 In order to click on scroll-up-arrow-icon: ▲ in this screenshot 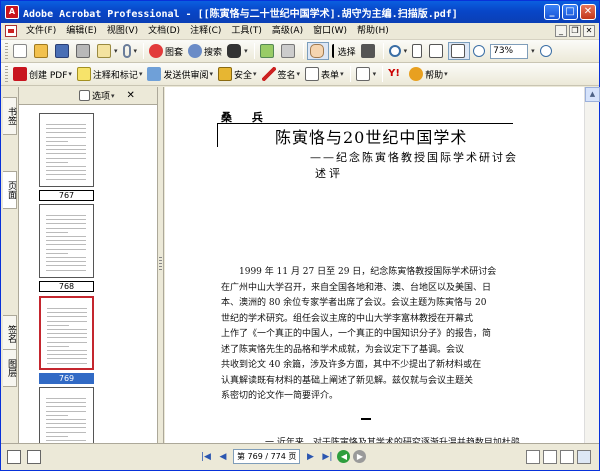, I will do `click(592, 94)`.